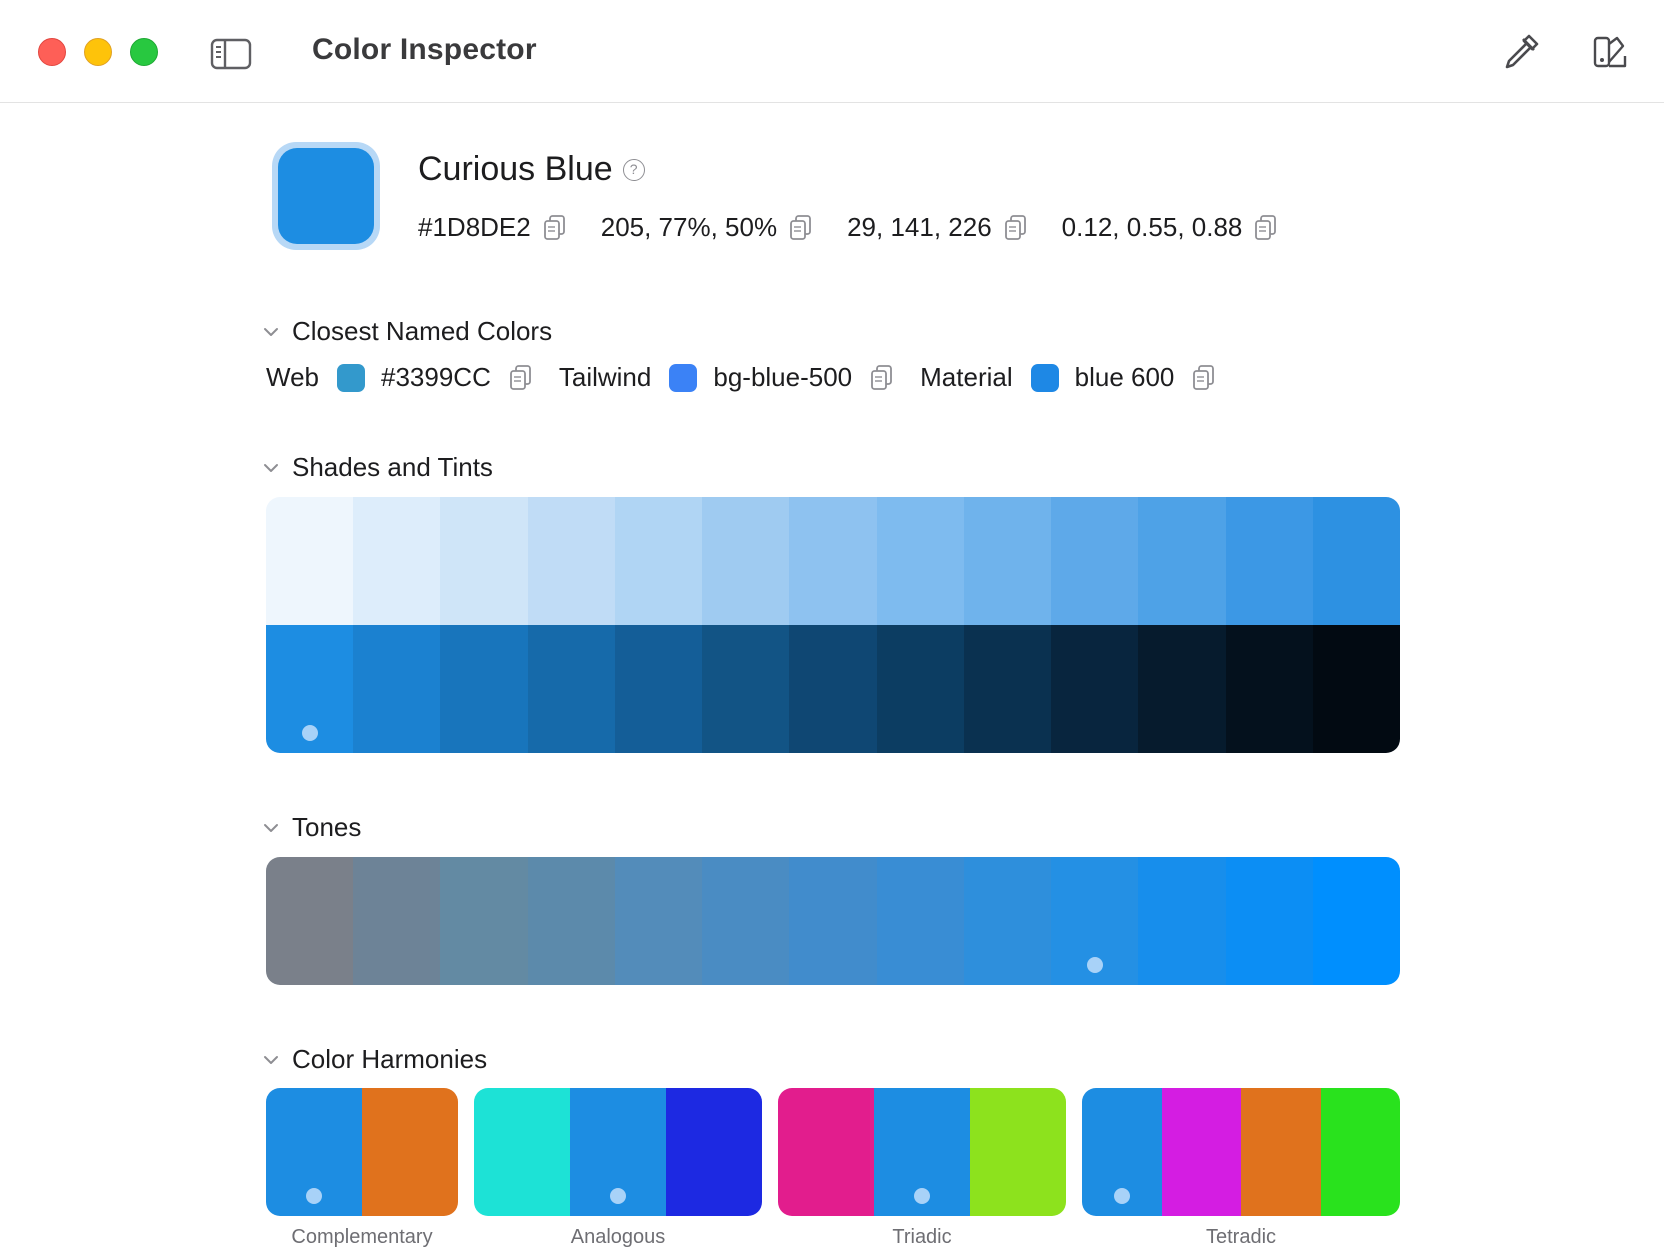 The width and height of the screenshot is (1664, 1248). I want to click on copy-material-icon, so click(1204, 378).